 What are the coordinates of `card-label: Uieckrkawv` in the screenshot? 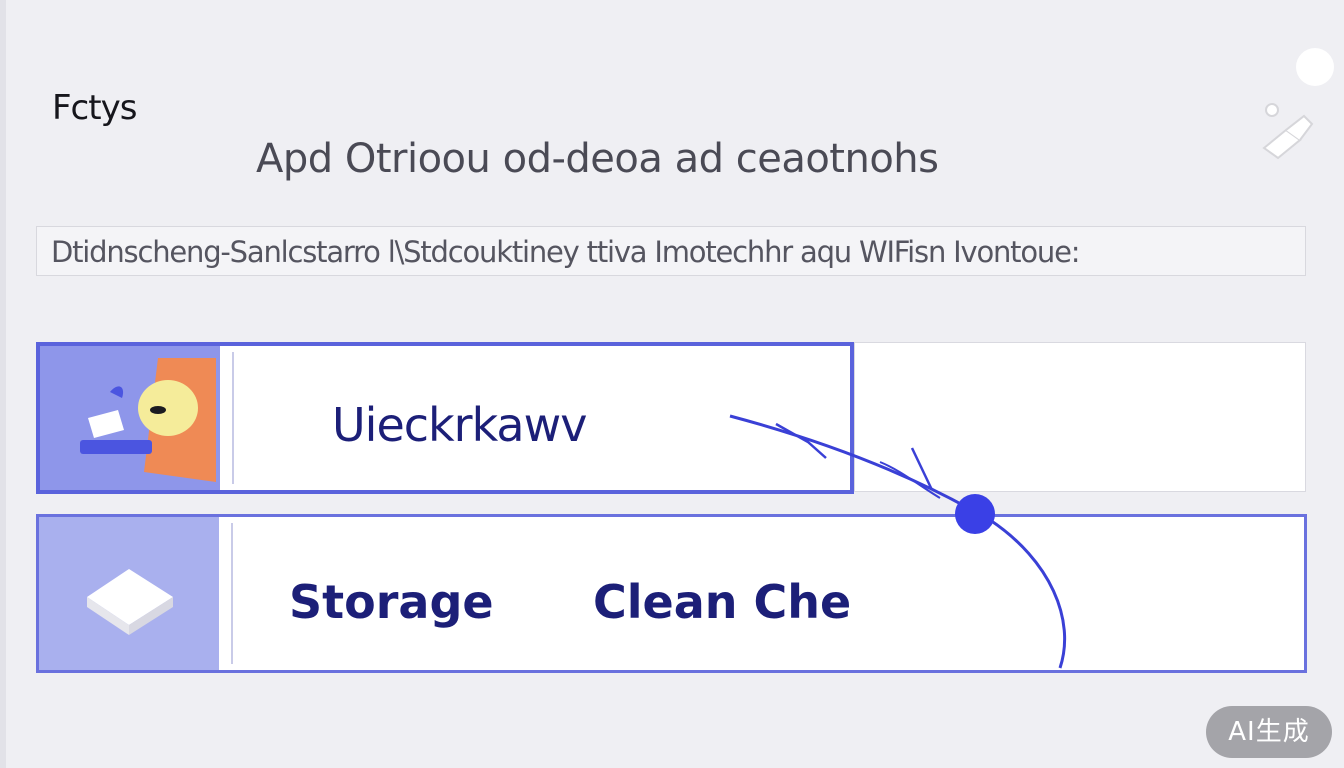 It's located at (459, 425).